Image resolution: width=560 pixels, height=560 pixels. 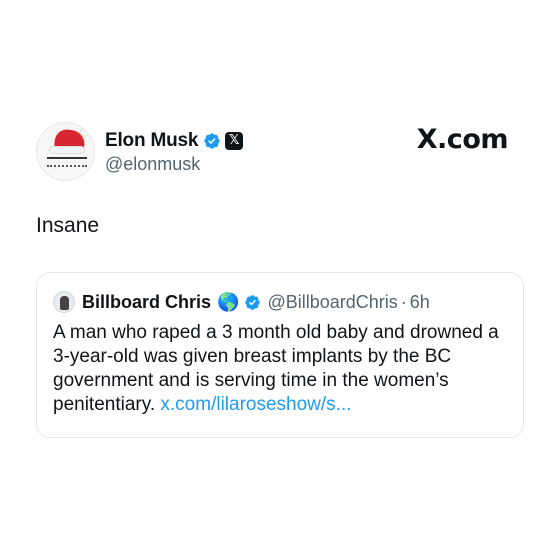 What do you see at coordinates (174, 164) in the screenshot?
I see `author-handle: @elonmusk` at bounding box center [174, 164].